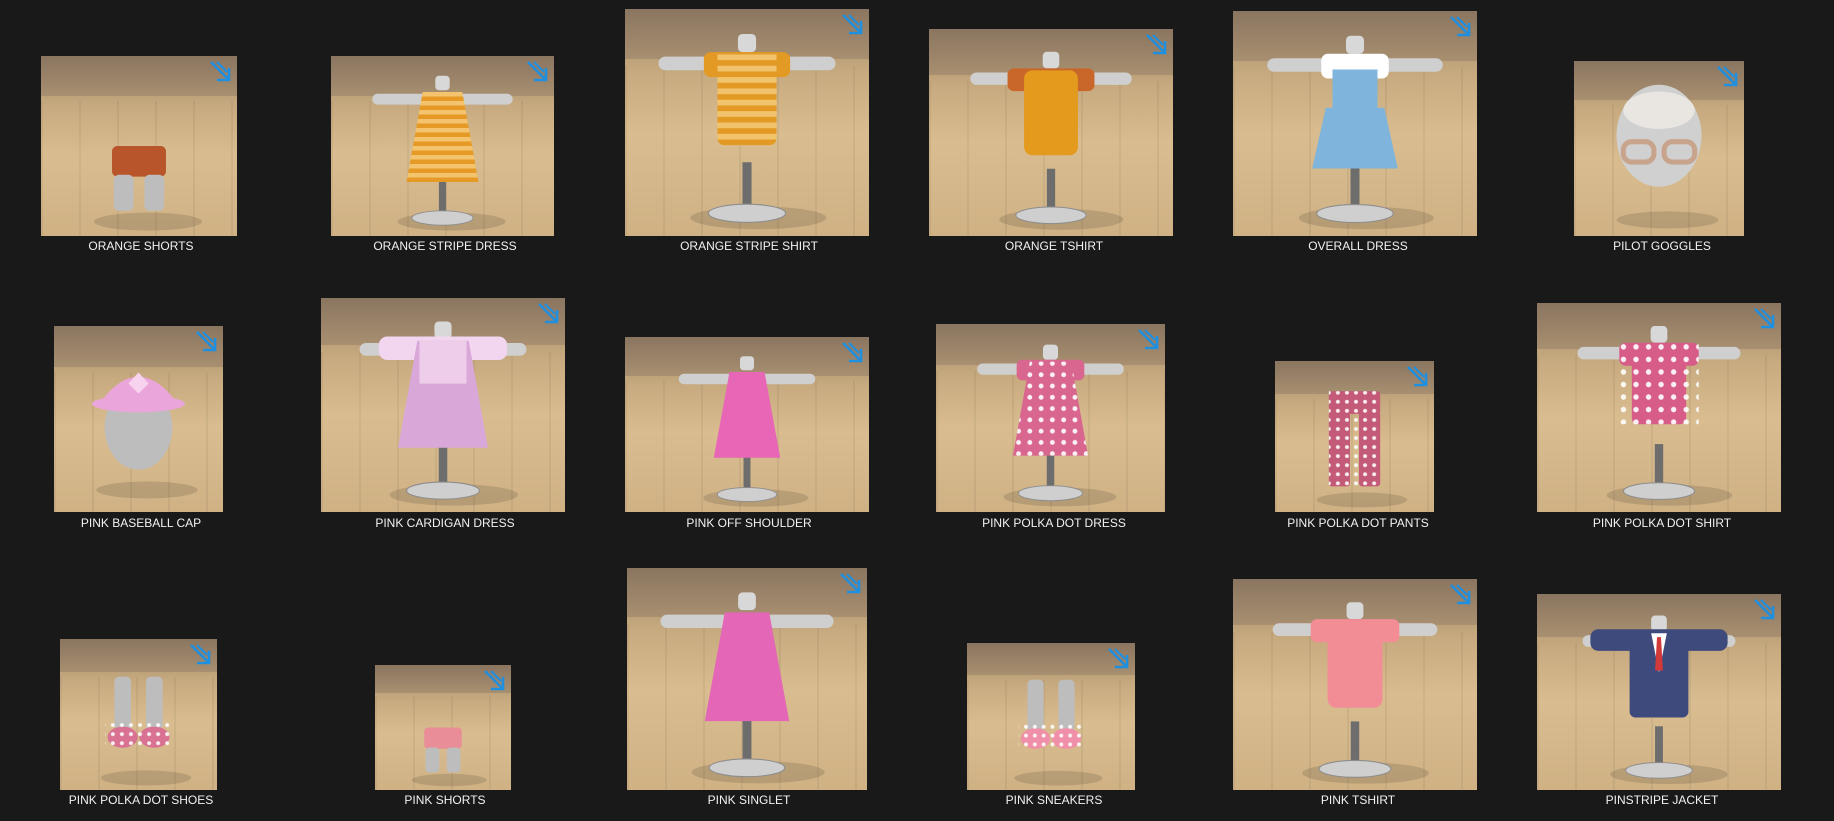 The height and width of the screenshot is (821, 1834). I want to click on file-name-label: PINK POLKA DOT SHOES, so click(145, 800).